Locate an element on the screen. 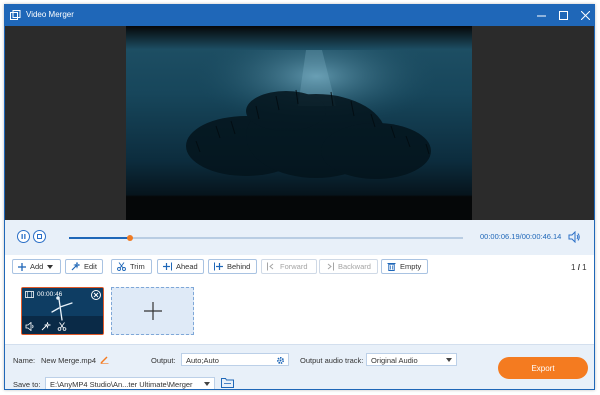  minimize-icon is located at coordinates (541, 16).